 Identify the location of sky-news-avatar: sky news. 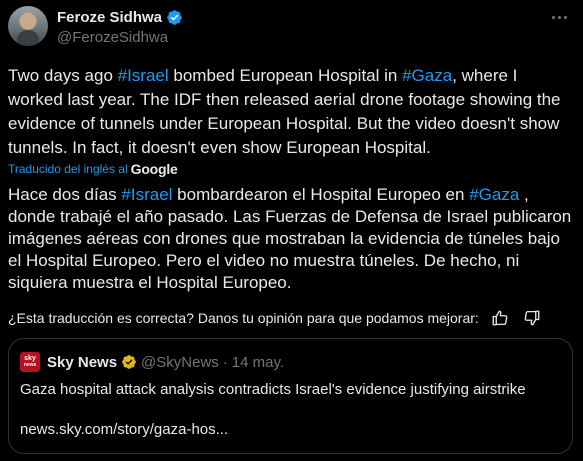
(30, 362).